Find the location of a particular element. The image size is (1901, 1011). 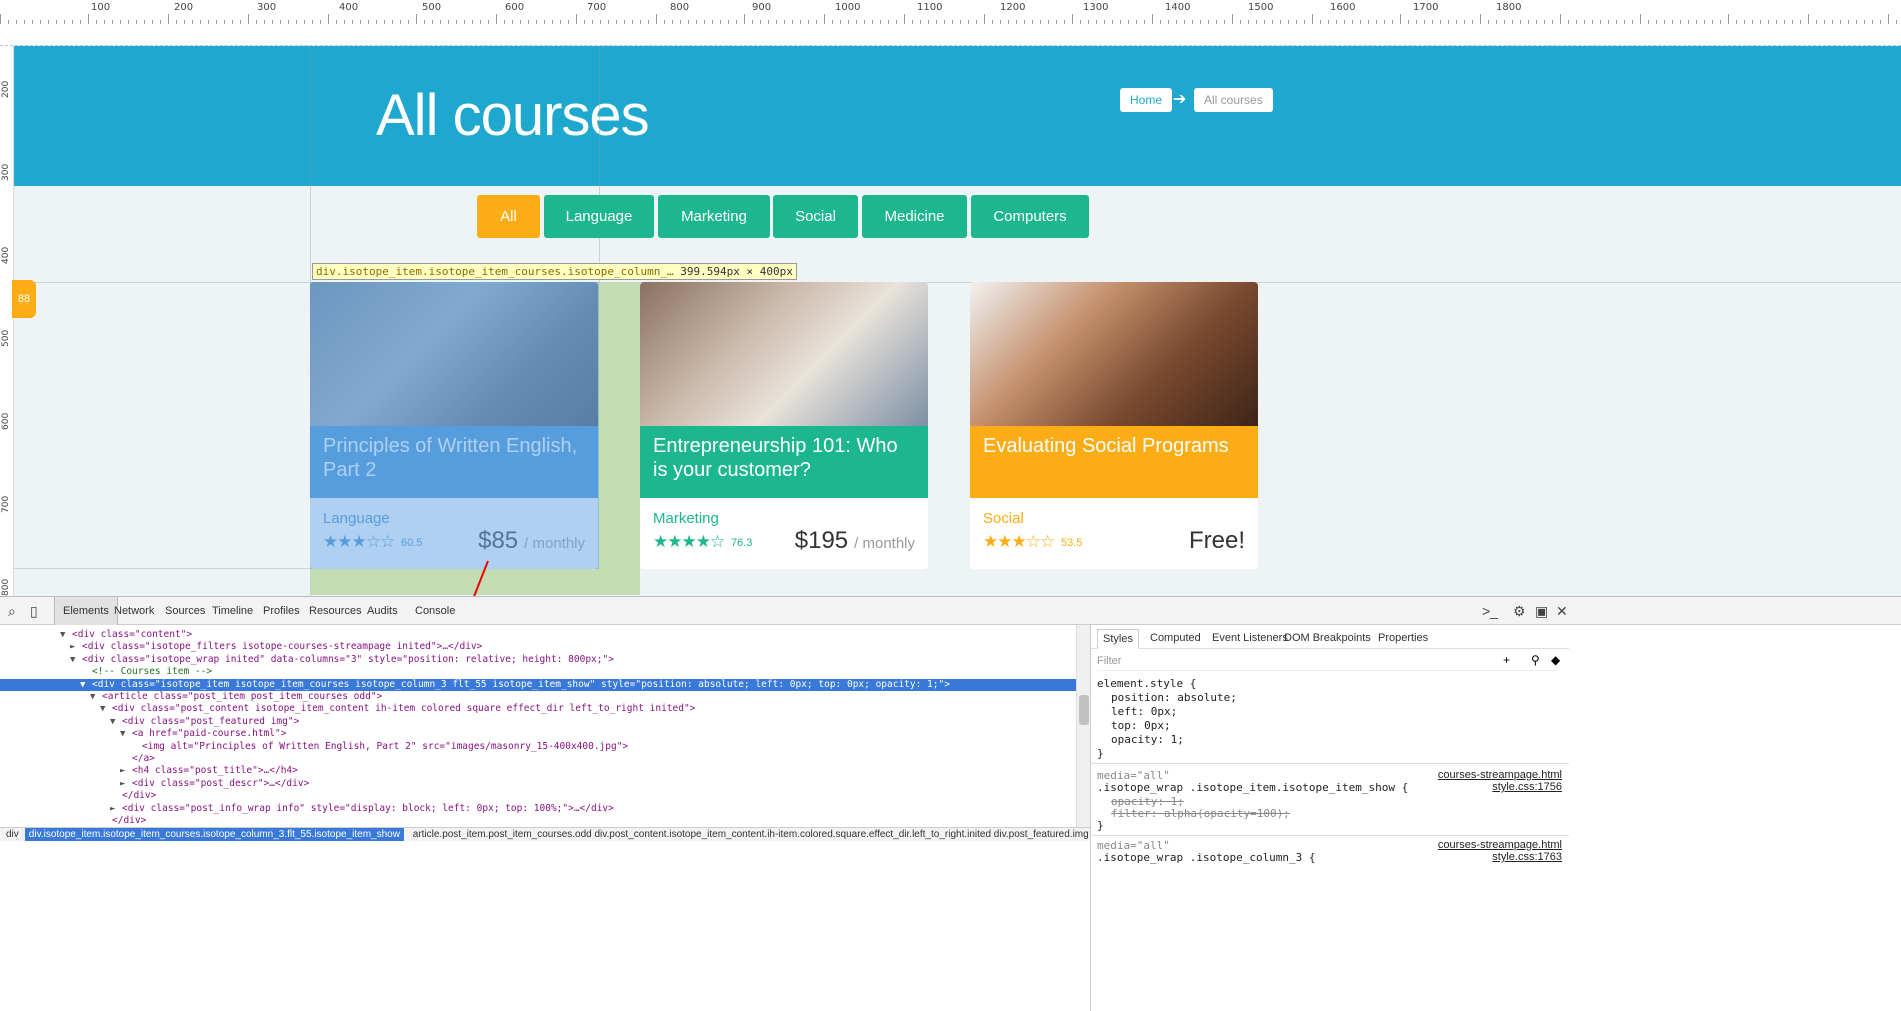

inspect-search-icon: ⌕ is located at coordinates (12, 611).